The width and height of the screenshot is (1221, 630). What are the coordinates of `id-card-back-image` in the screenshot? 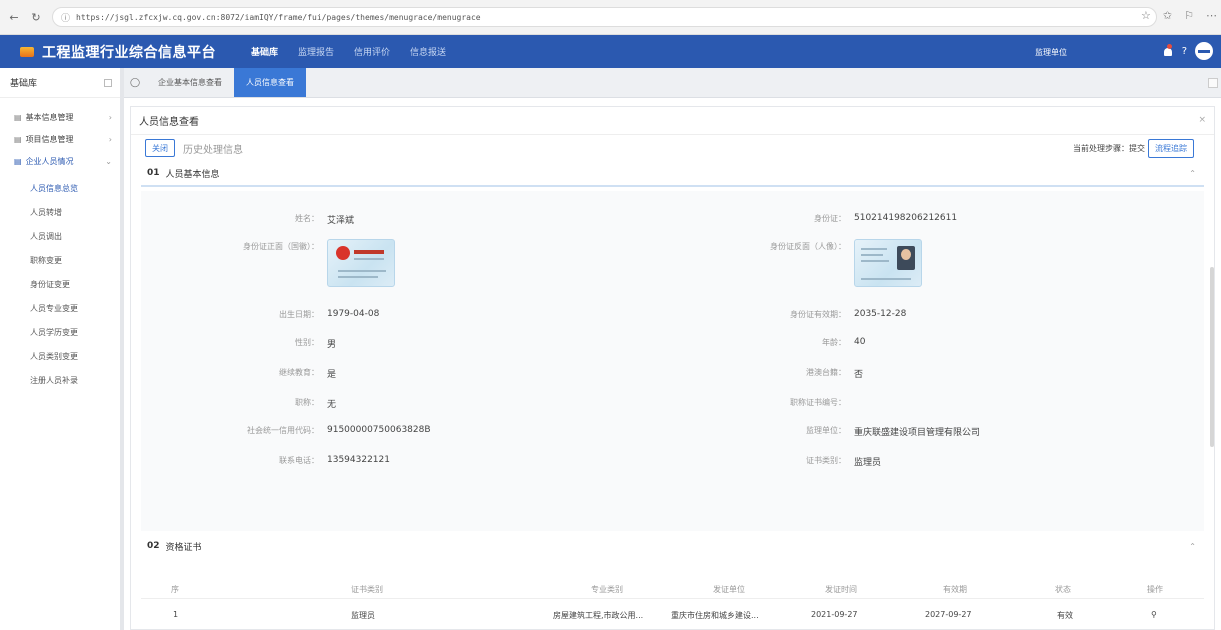 It's located at (888, 263).